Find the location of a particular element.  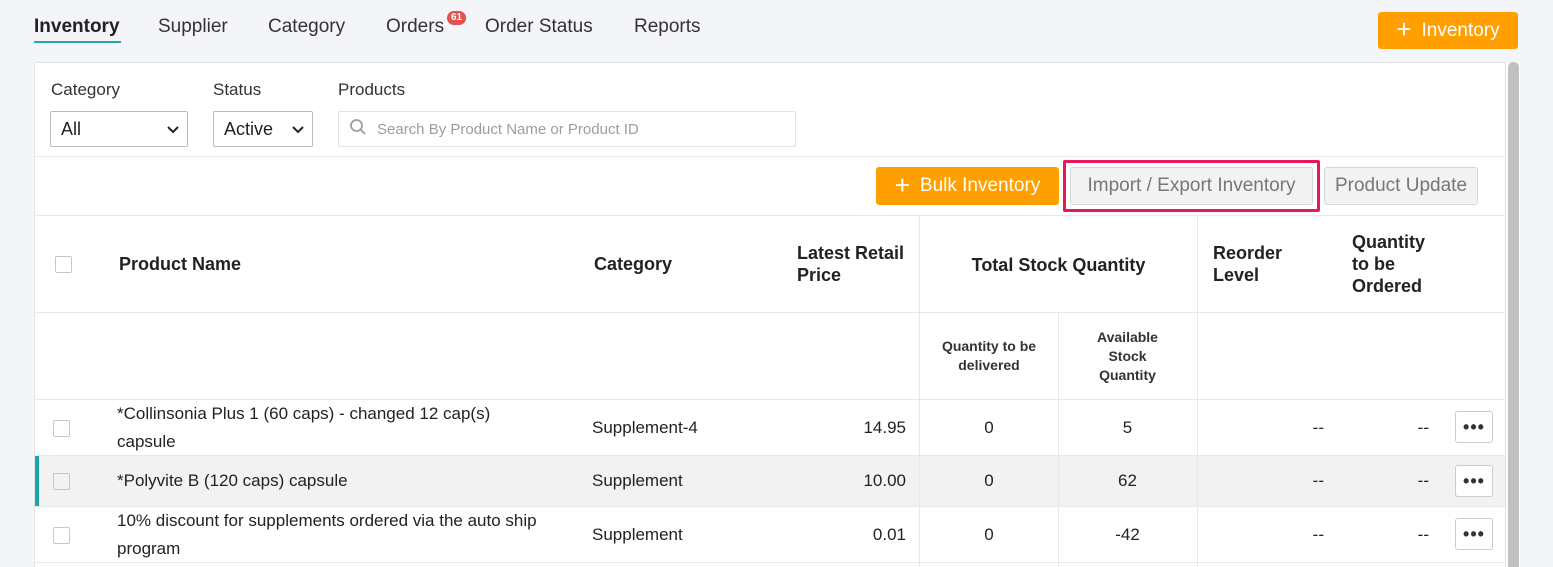

header-reorder-level-line2: Level is located at coordinates (1236, 275).